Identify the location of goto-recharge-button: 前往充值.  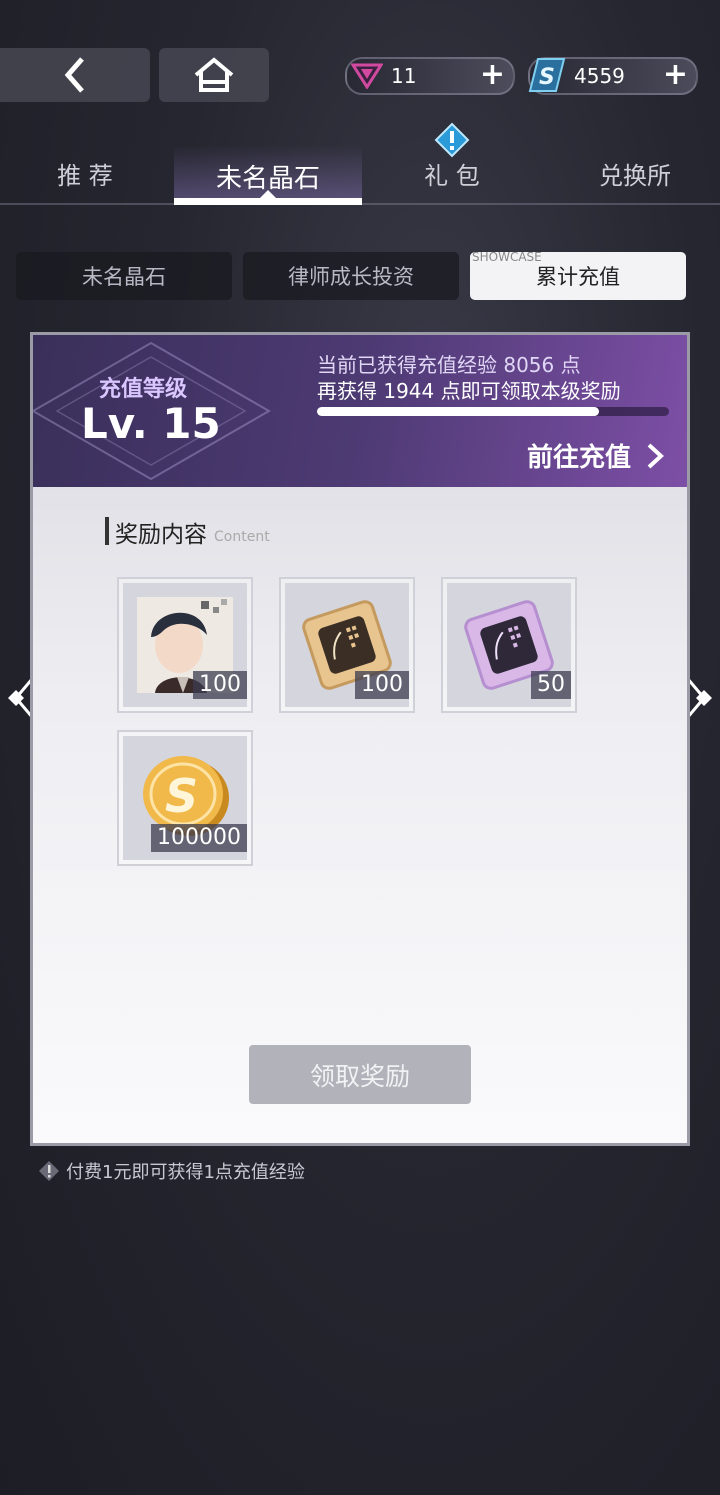
(598, 455).